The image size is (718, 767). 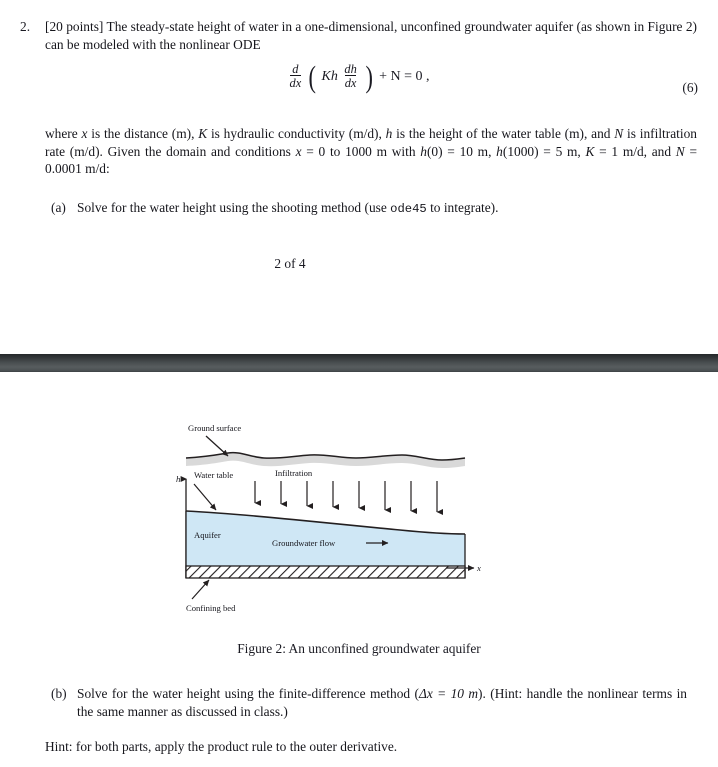 I want to click on where-seg-2: is the distance (m),, so click(x=143, y=133).